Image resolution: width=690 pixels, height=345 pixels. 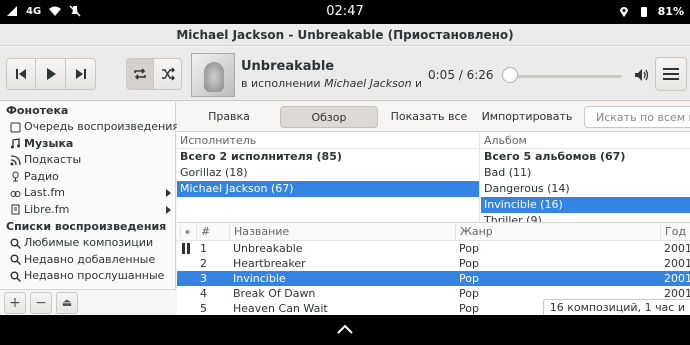 What do you see at coordinates (102, 126) in the screenshot?
I see `sidebar-item-label: Очередь воспроизведения` at bounding box center [102, 126].